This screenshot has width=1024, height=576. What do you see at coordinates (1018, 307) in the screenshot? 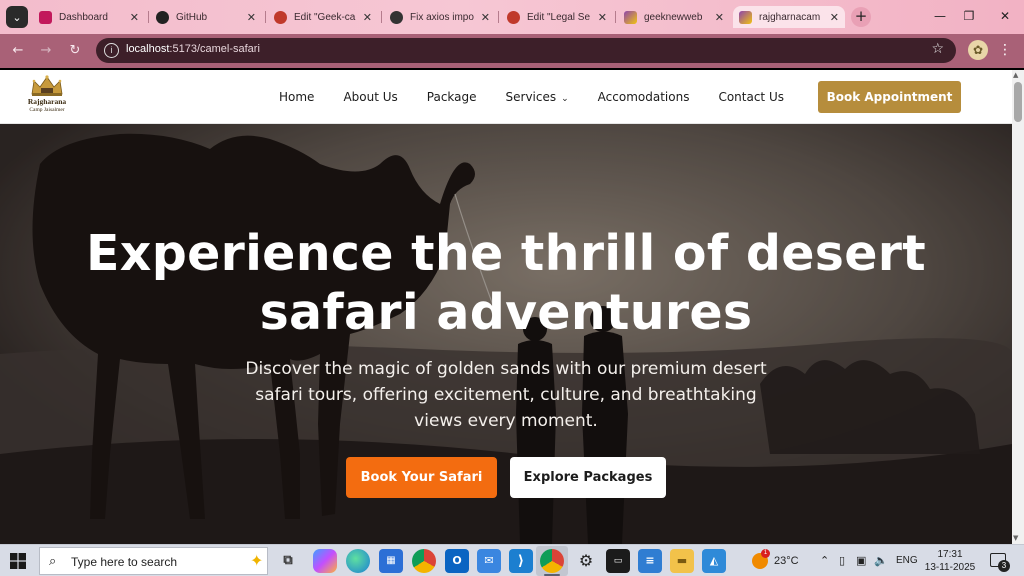
I see `page-scrollbar` at bounding box center [1018, 307].